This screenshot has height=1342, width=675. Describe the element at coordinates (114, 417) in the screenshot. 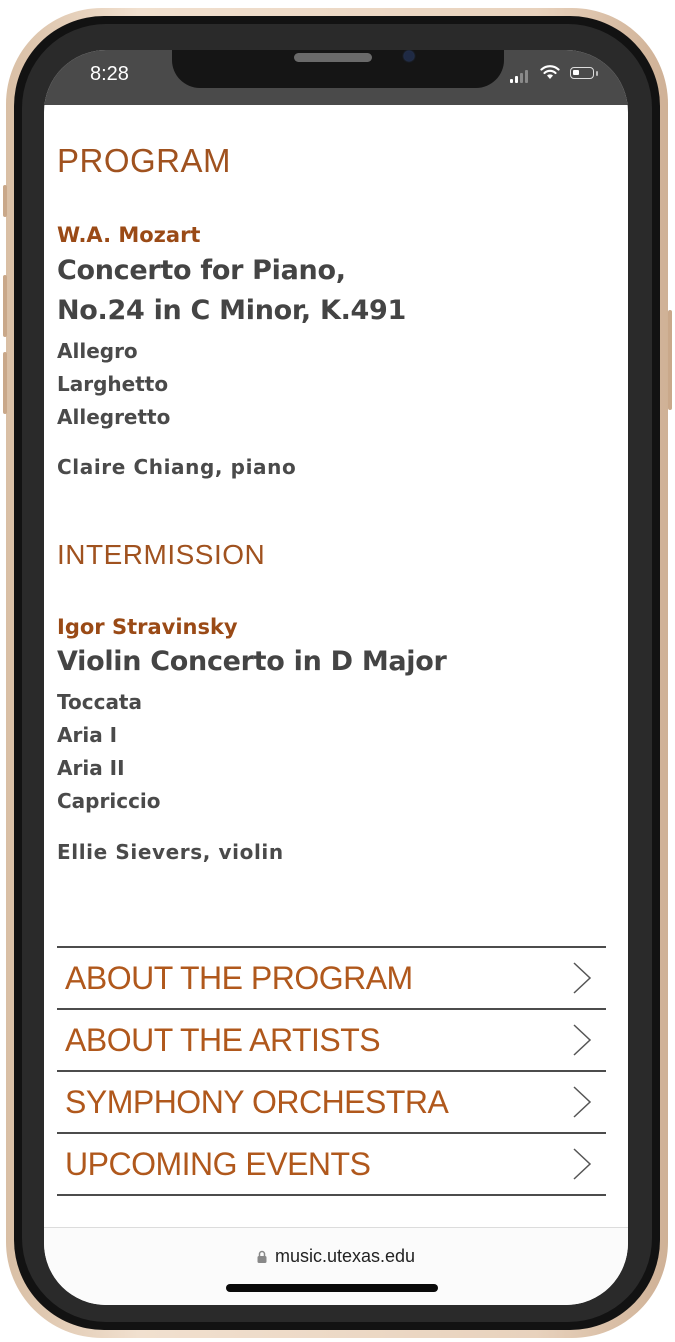

I see `movement-item: Allegretto` at that location.